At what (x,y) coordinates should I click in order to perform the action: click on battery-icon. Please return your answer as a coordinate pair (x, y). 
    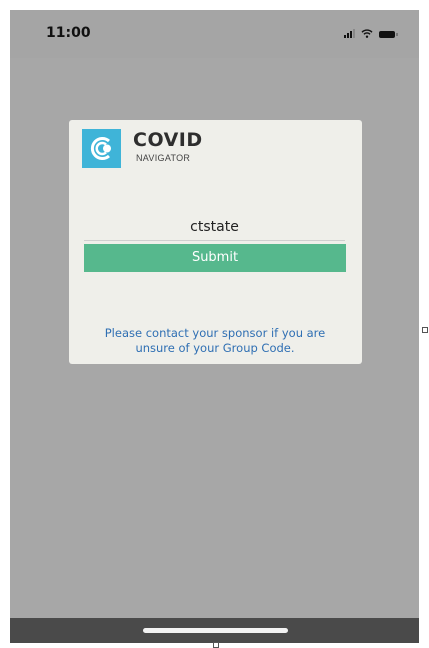
    Looking at the image, I should click on (388, 34).